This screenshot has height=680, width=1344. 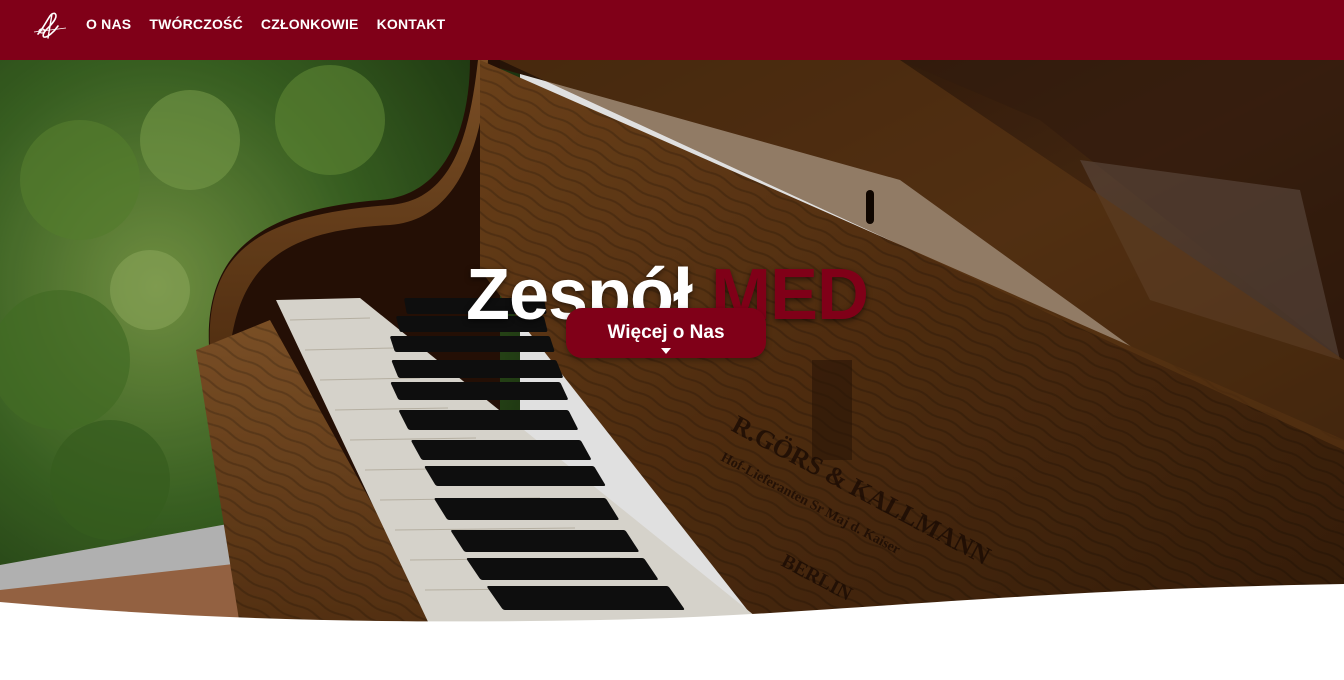 I want to click on section-wave-divider, so click(x=672, y=632).